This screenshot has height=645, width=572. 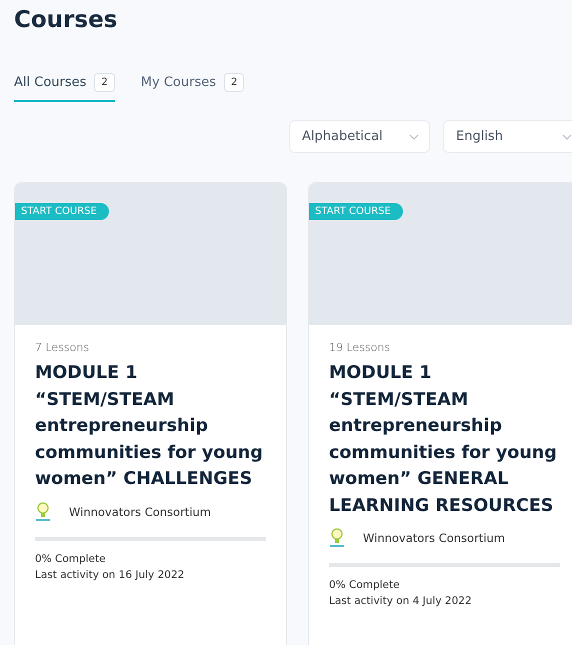 I want to click on last-activity: Last activity on 4 July 2022, so click(x=401, y=601).